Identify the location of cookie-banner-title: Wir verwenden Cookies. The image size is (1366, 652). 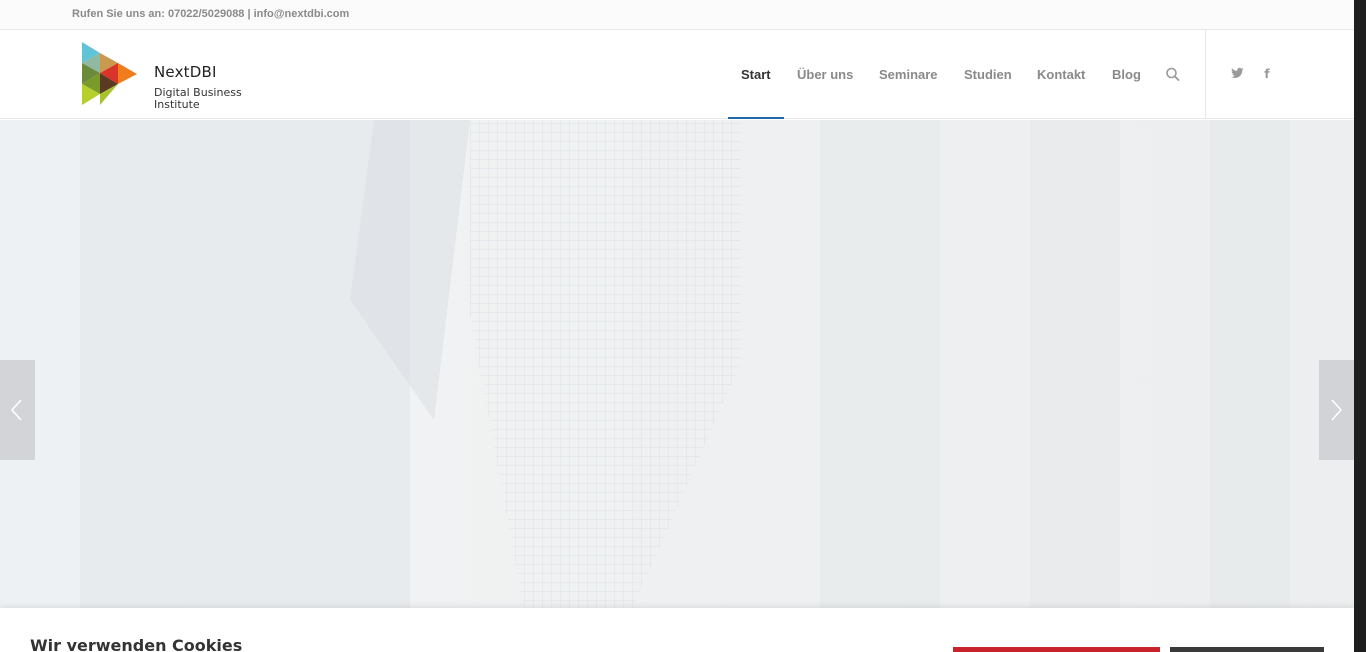
(136, 644).